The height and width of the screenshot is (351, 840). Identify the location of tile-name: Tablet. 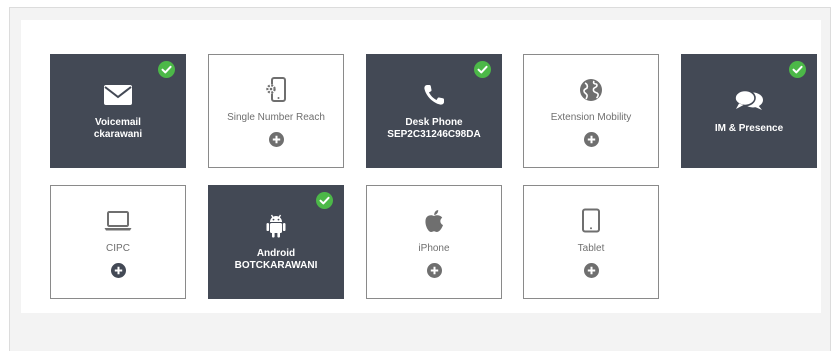
(591, 248).